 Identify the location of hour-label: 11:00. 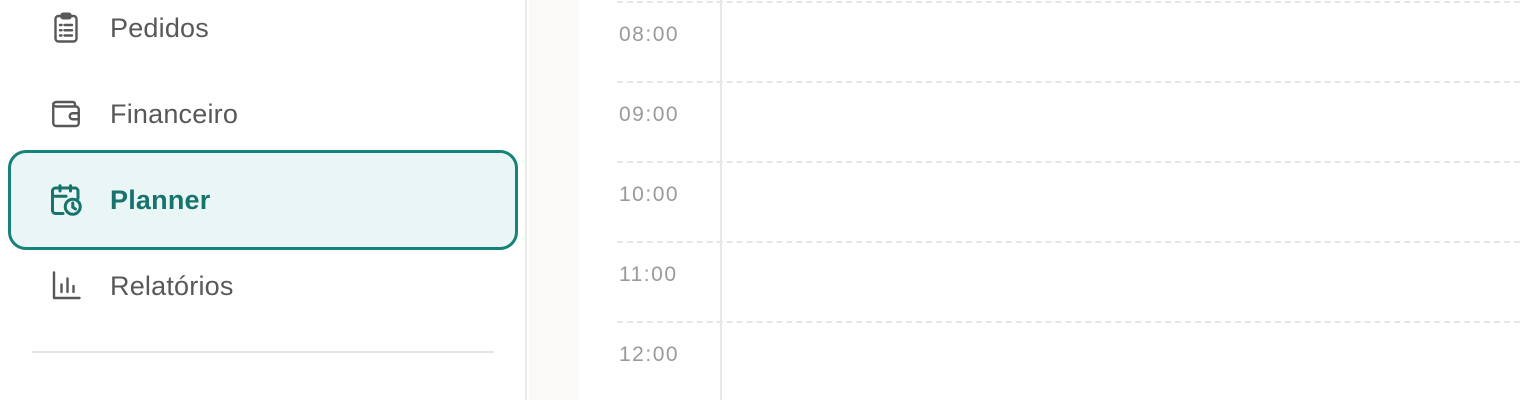
(648, 274).